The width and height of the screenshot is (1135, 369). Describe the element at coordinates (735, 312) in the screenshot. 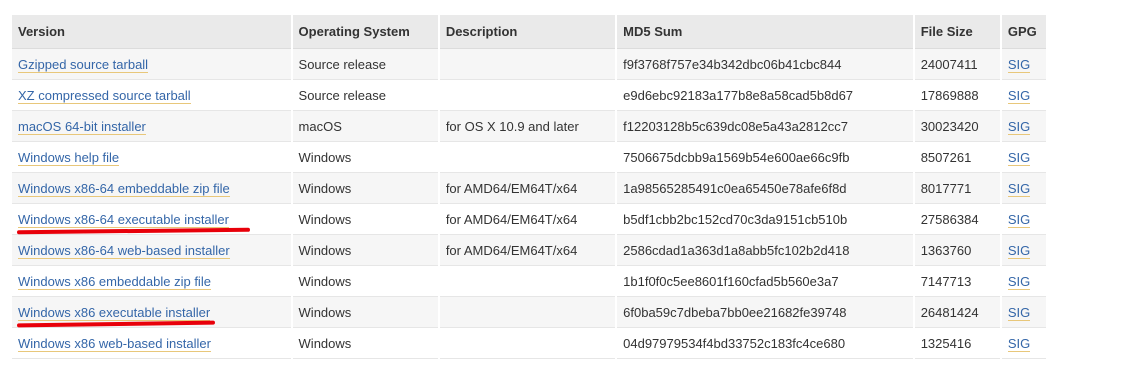

I see `cell-md5-text: 6f0ba59c7dbeba7bb0ee21682fe39748` at that location.